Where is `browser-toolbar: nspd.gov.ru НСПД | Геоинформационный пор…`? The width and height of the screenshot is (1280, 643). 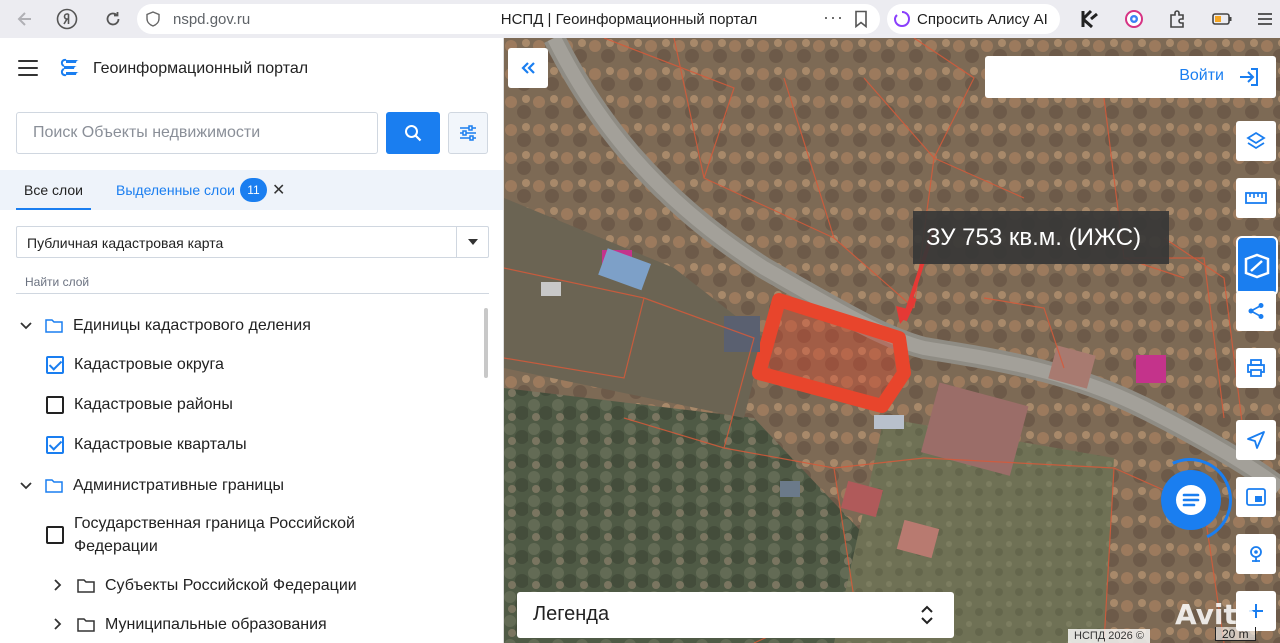
browser-toolbar: nspd.gov.ru НСПД | Геоинформационный пор… is located at coordinates (640, 19).